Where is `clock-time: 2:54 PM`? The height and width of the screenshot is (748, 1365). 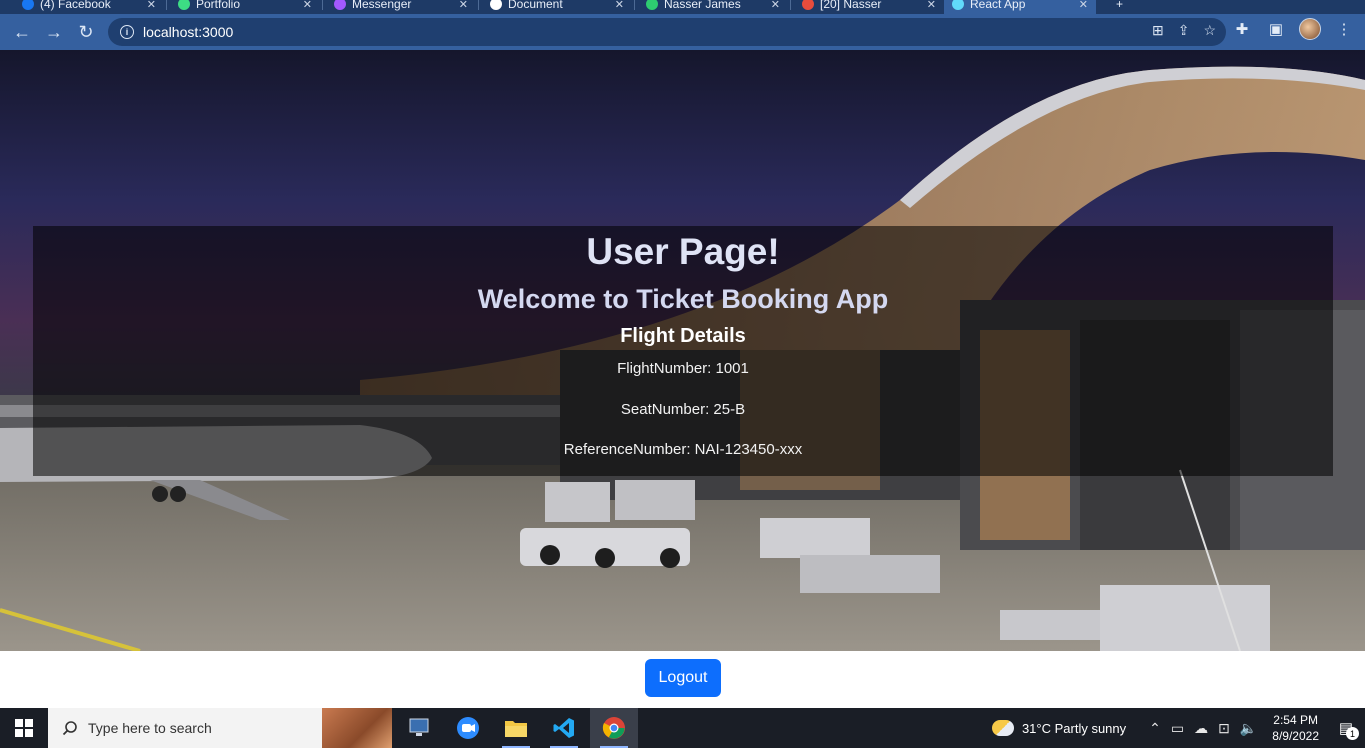 clock-time: 2:54 PM is located at coordinates (1295, 720).